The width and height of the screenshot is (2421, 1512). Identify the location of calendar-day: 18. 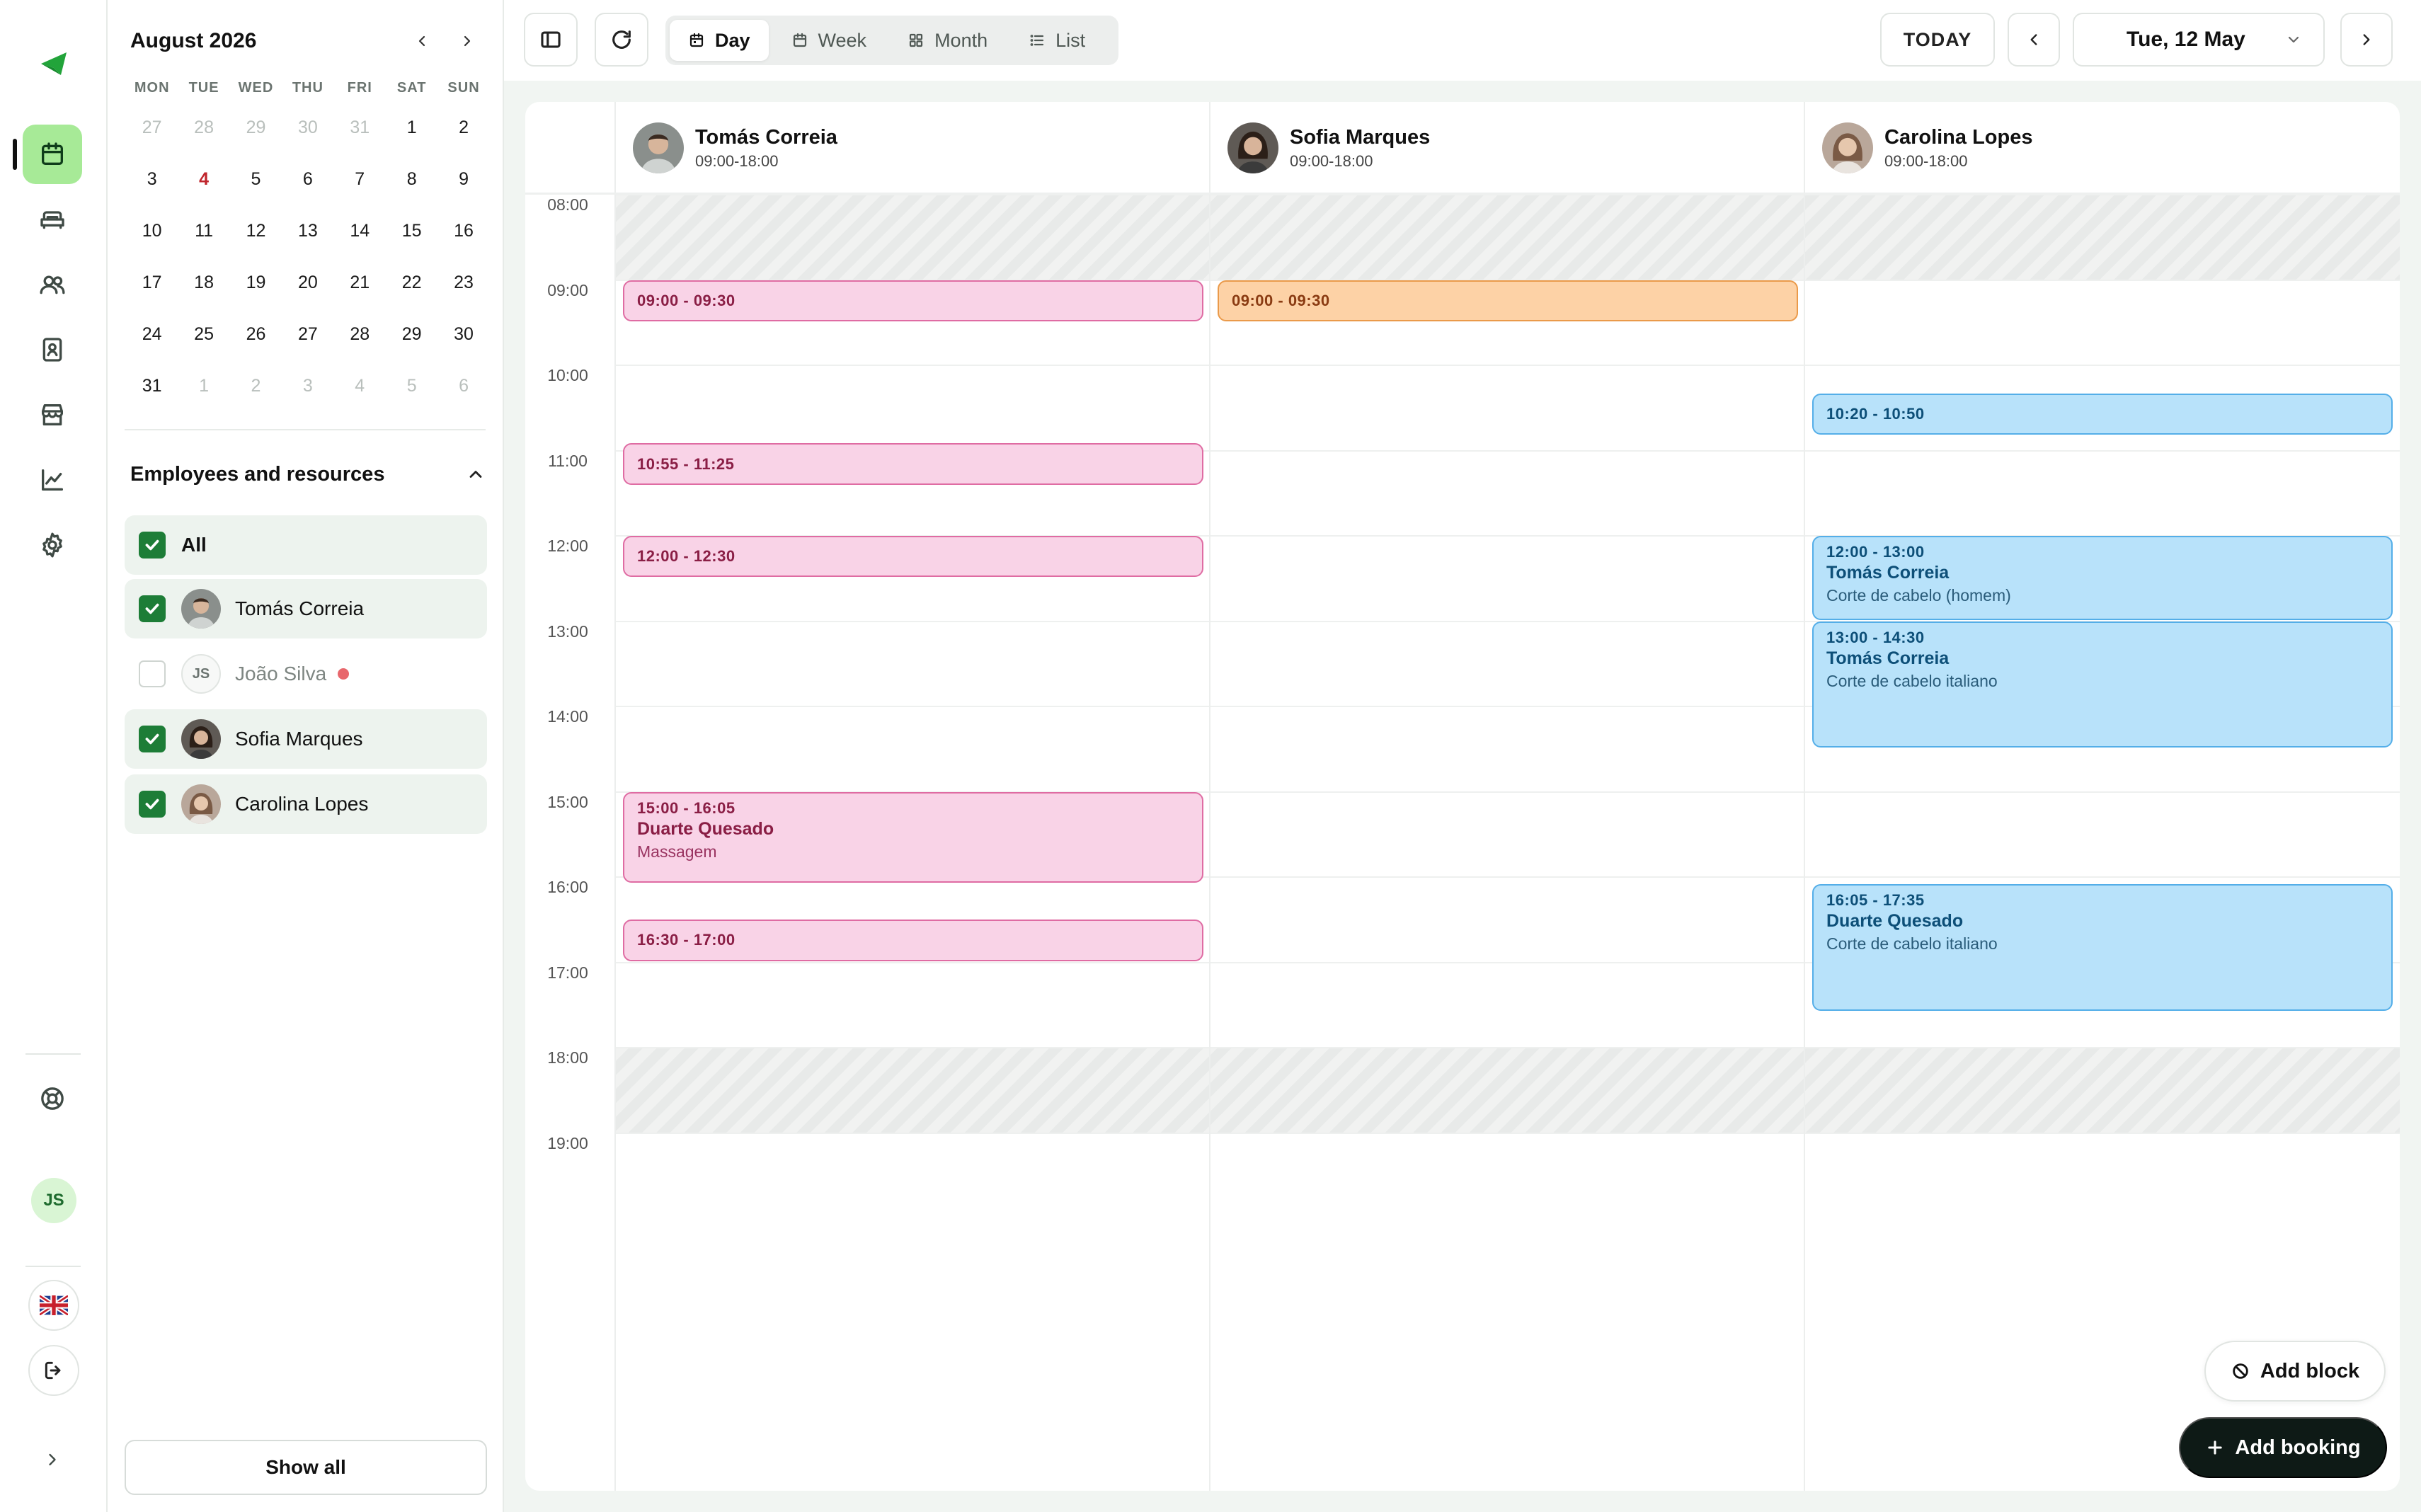
(203, 283).